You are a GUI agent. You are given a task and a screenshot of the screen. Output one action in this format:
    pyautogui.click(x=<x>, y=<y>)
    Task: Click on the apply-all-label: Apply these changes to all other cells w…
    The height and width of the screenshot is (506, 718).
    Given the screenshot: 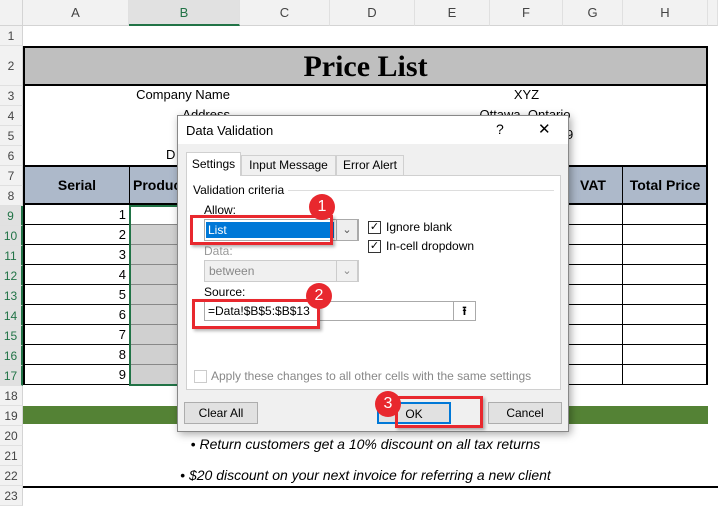 What is the action you would take?
    pyautogui.click(x=371, y=376)
    